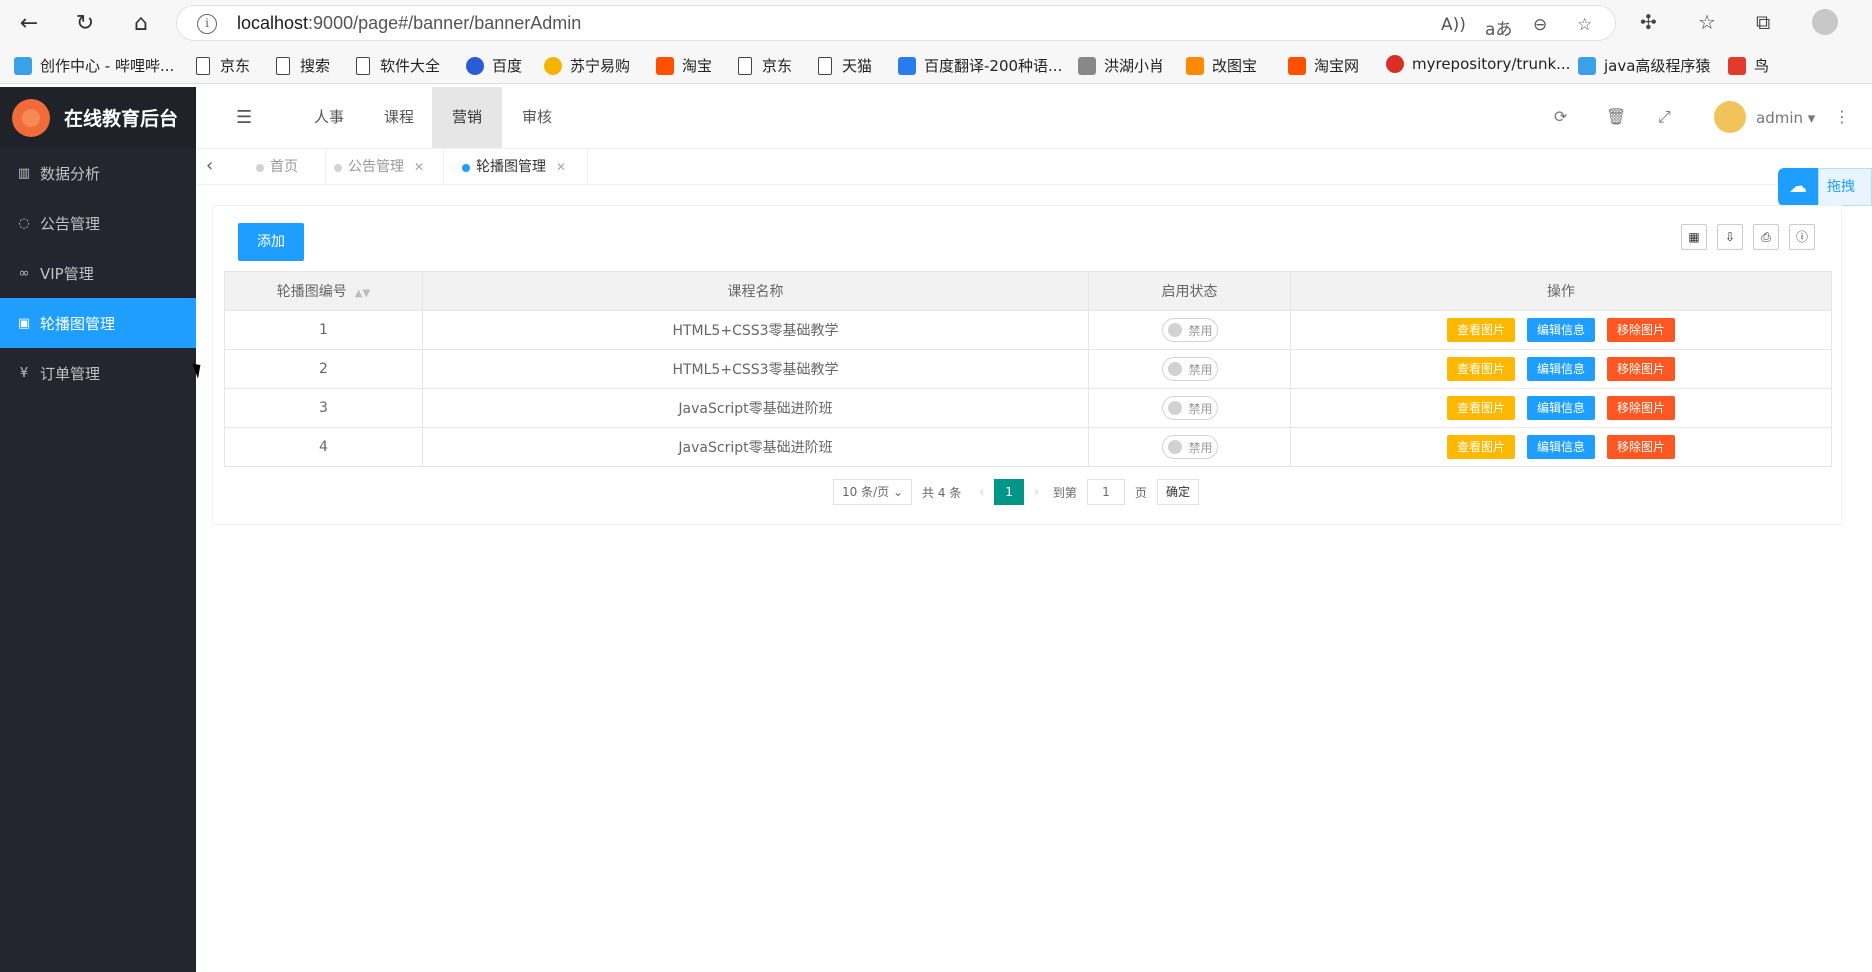  I want to click on print-icon: ⎙, so click(1766, 237).